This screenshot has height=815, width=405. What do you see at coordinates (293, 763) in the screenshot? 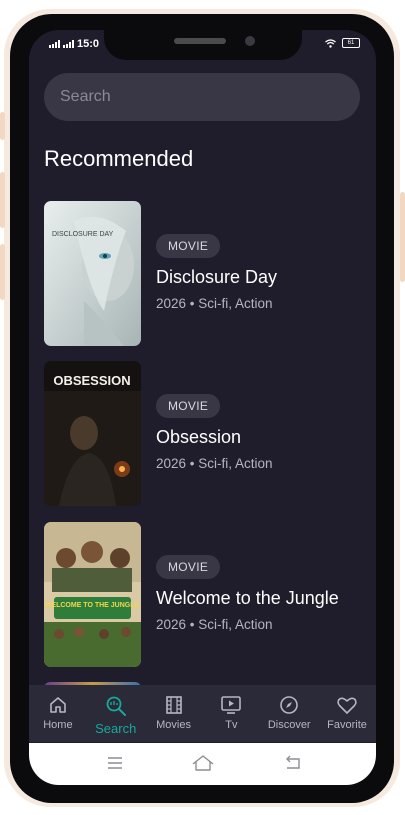
I see `back-icon` at bounding box center [293, 763].